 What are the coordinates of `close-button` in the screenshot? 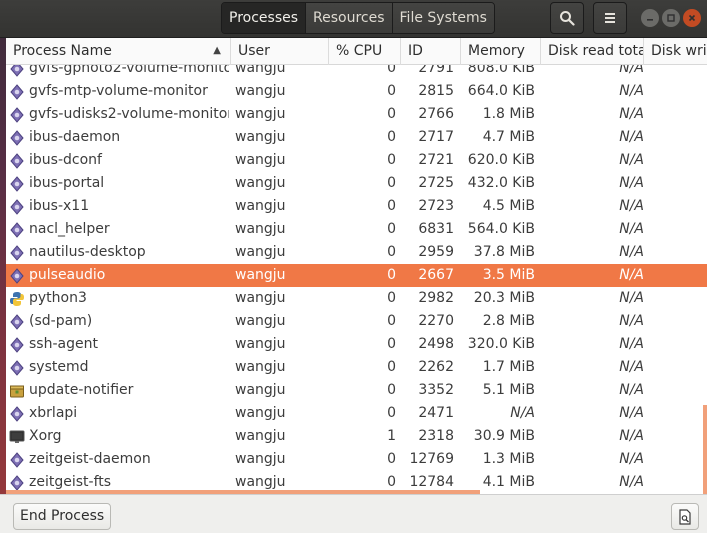 It's located at (692, 18).